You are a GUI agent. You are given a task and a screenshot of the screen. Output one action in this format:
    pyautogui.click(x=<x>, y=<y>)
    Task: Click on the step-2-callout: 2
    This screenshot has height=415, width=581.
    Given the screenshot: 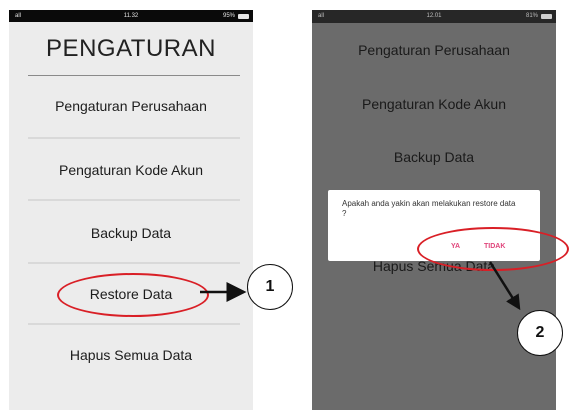 What is the action you would take?
    pyautogui.click(x=540, y=333)
    